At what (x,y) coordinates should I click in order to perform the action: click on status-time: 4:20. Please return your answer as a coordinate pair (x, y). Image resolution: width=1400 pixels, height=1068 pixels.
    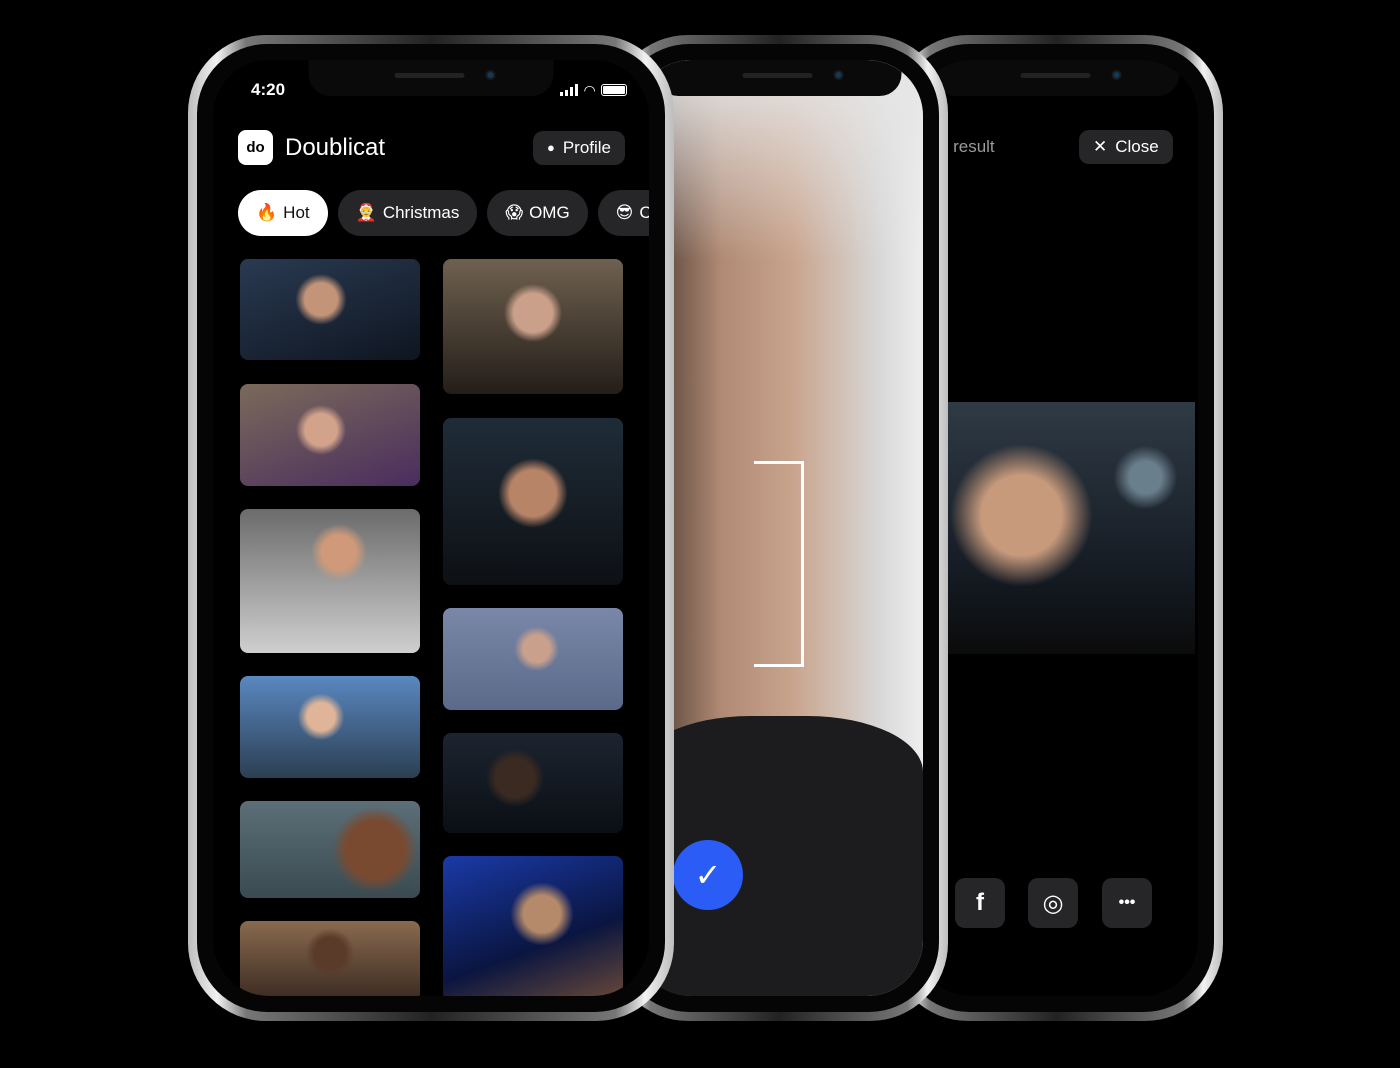
    Looking at the image, I should click on (268, 89).